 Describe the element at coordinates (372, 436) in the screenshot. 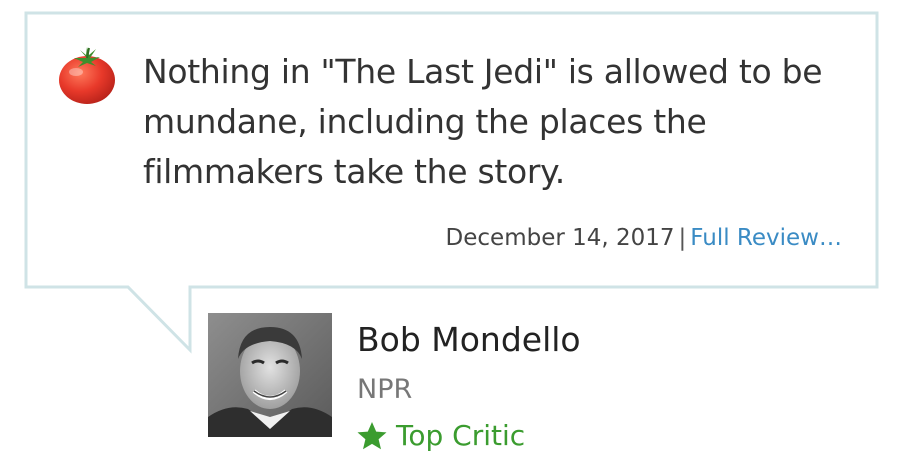

I see `star-icon` at that location.